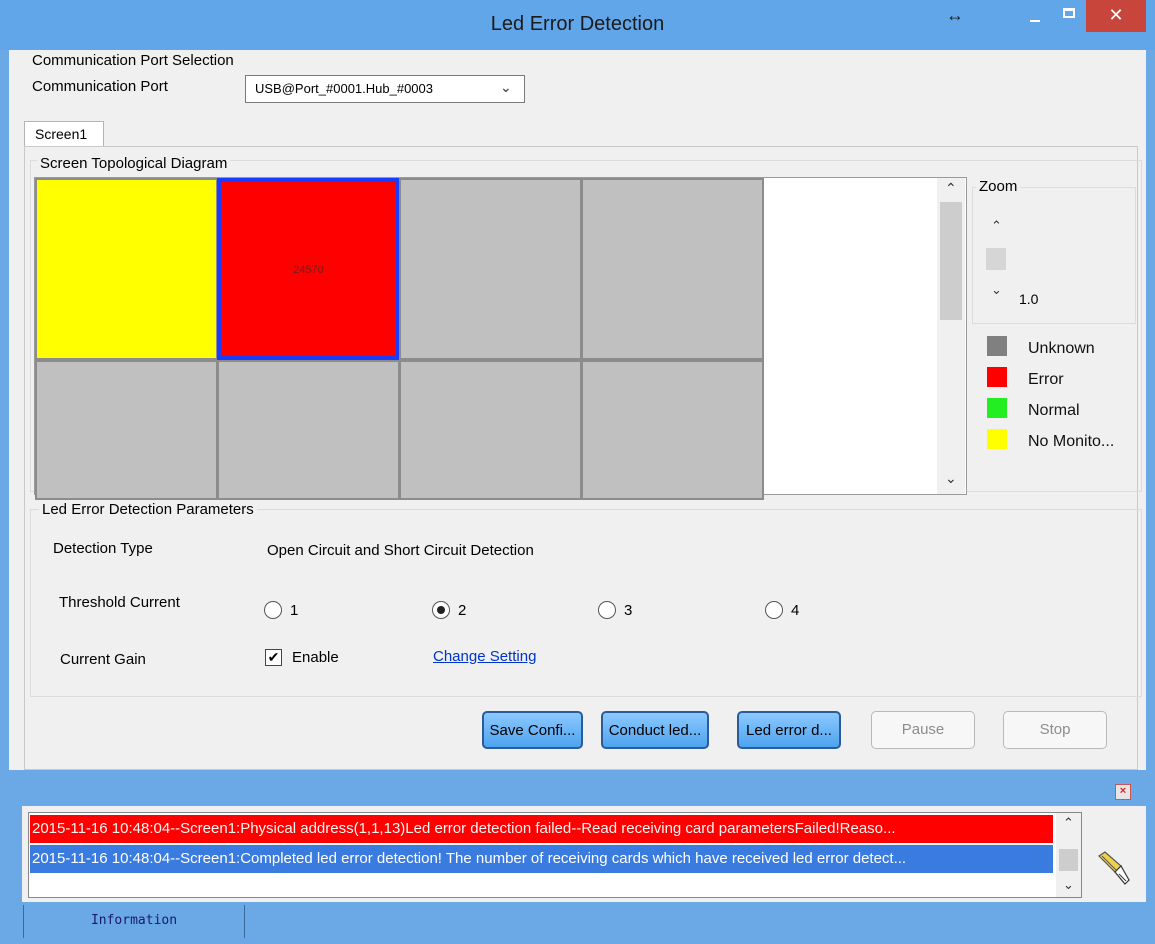 The width and height of the screenshot is (1155, 944). I want to click on radio-label: 1, so click(294, 610).